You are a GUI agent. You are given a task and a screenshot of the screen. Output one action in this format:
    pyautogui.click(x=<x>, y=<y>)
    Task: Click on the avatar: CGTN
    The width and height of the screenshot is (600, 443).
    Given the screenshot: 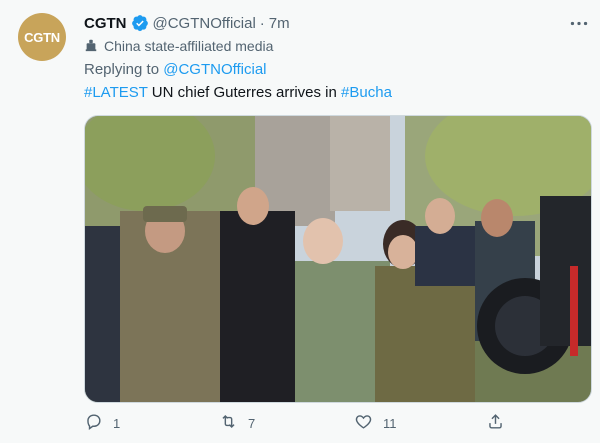 What is the action you would take?
    pyautogui.click(x=42, y=37)
    